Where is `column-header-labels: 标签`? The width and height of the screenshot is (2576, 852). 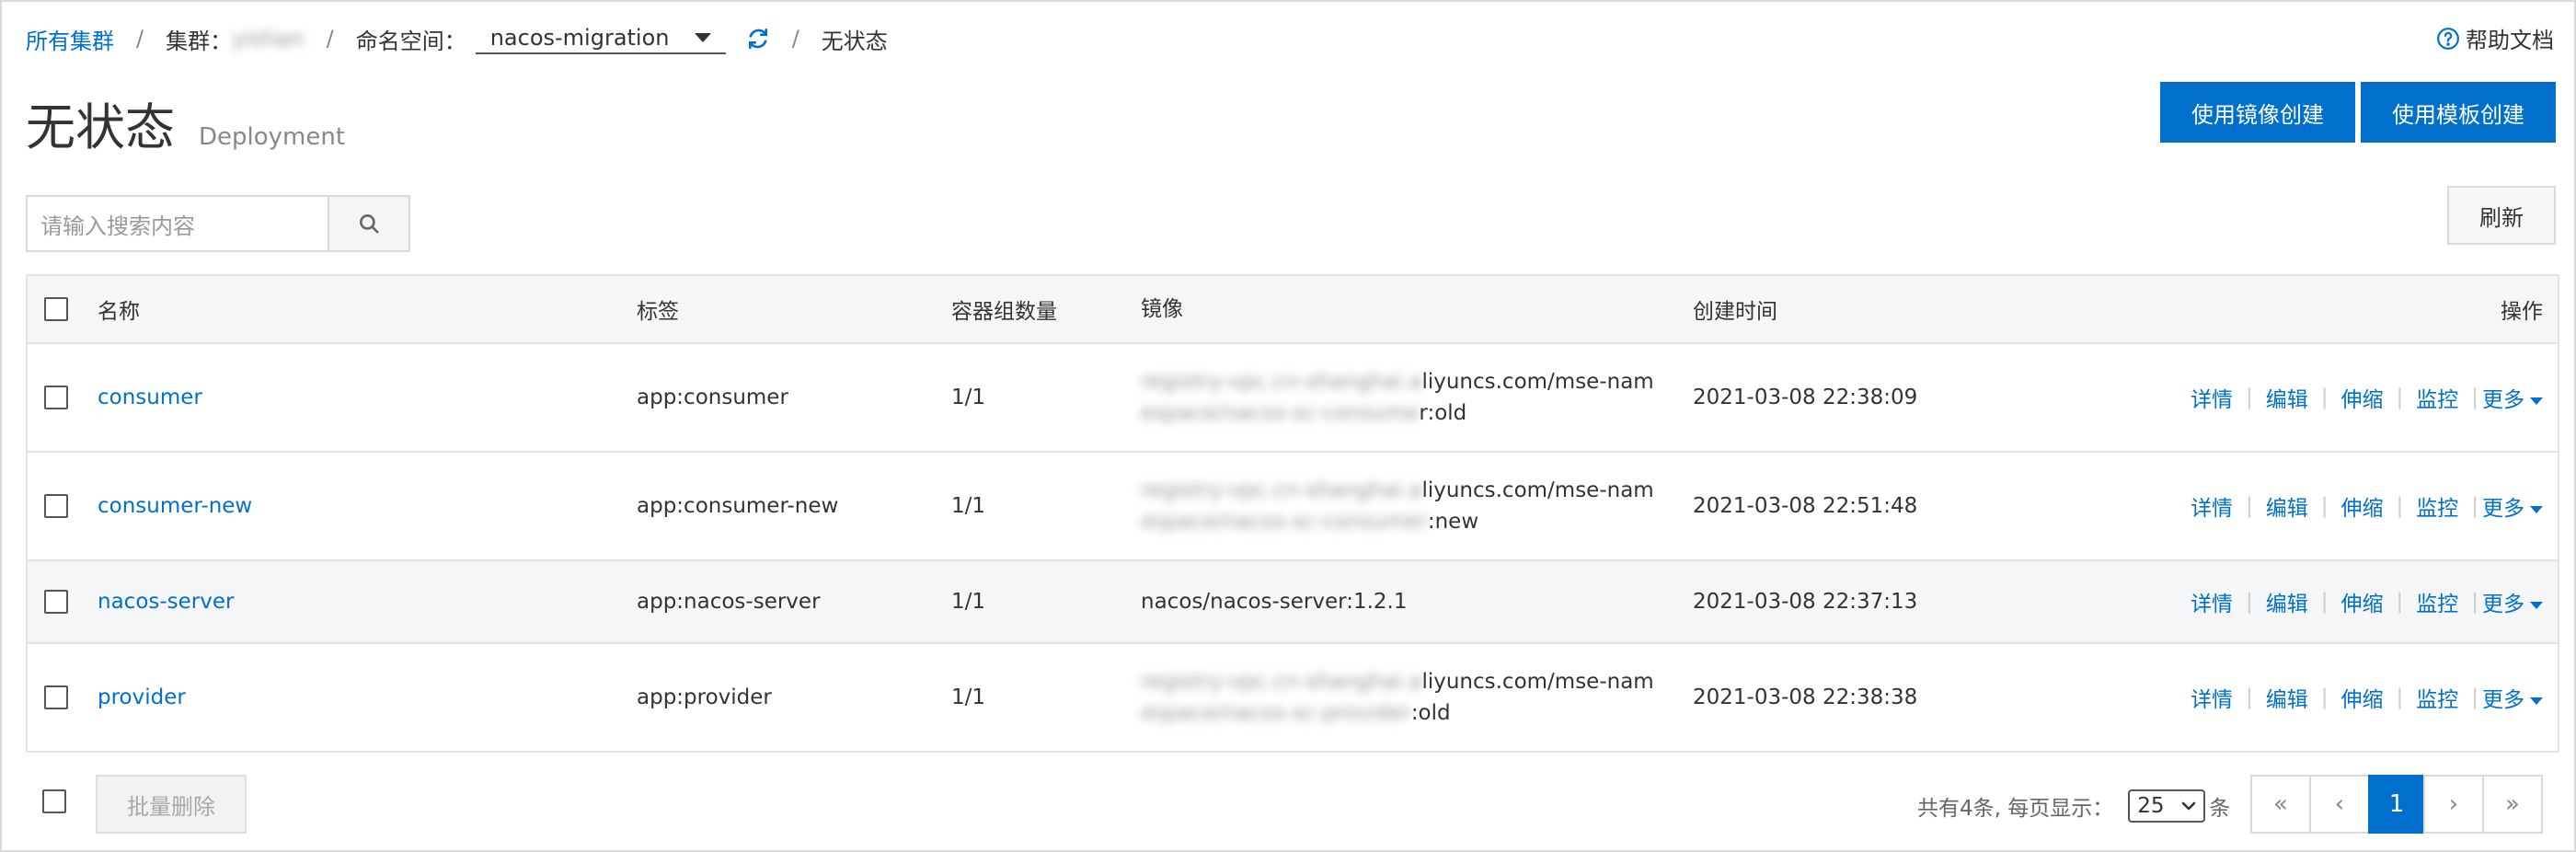
column-header-labels: 标签 is located at coordinates (658, 312).